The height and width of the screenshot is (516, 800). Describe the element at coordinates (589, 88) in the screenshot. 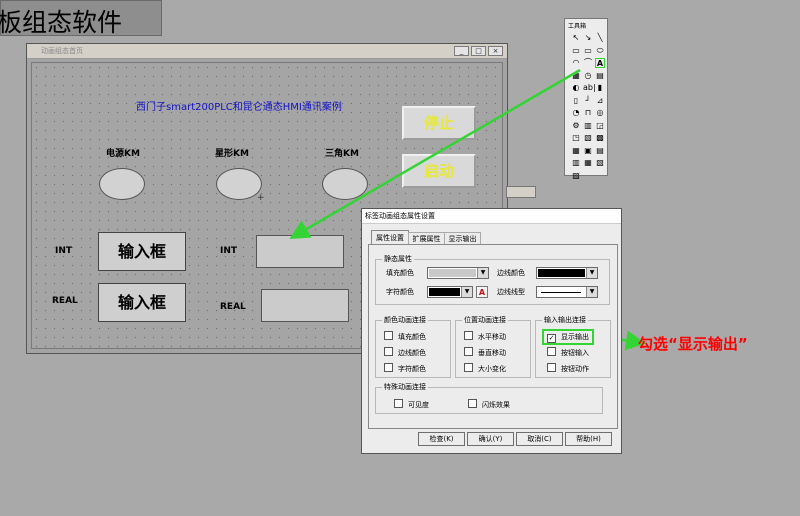

I see `toolbox-tool-icon: ab|` at that location.